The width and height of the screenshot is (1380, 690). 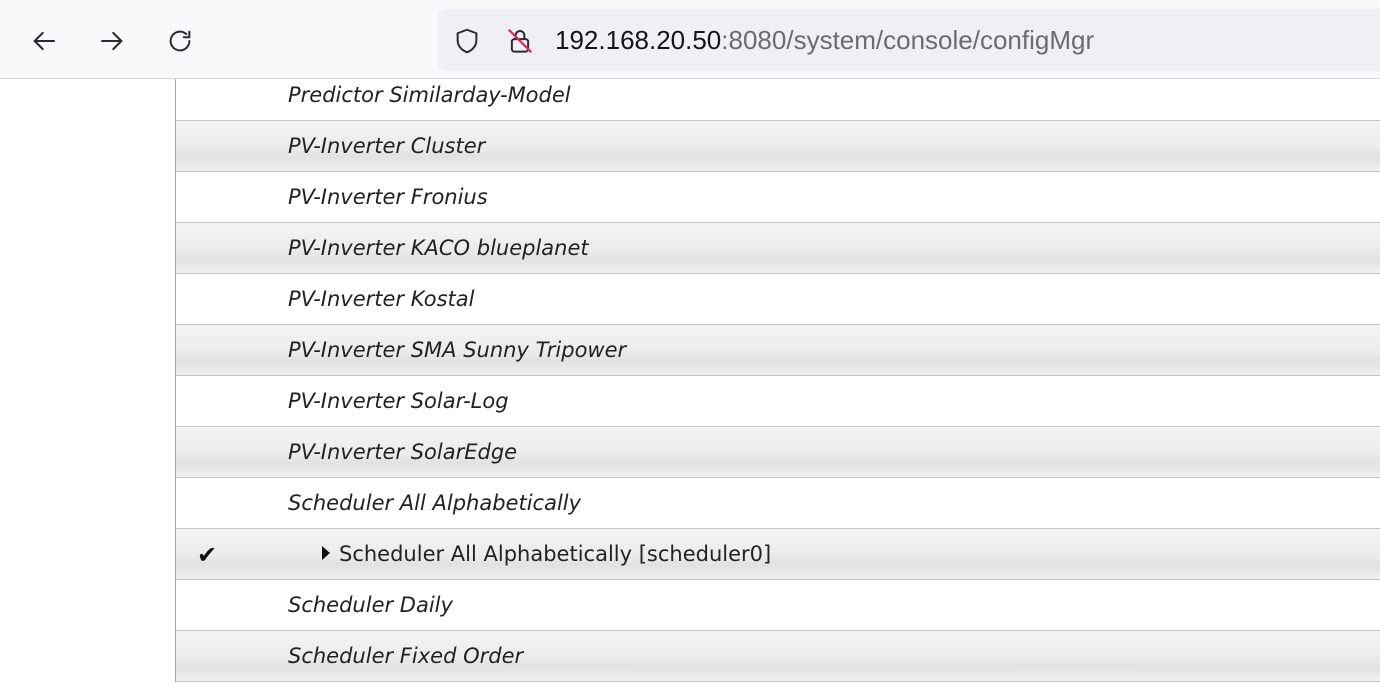 What do you see at coordinates (778, 350) in the screenshot?
I see `factory-row: PV-Inverter SMA Sunny Tripower` at bounding box center [778, 350].